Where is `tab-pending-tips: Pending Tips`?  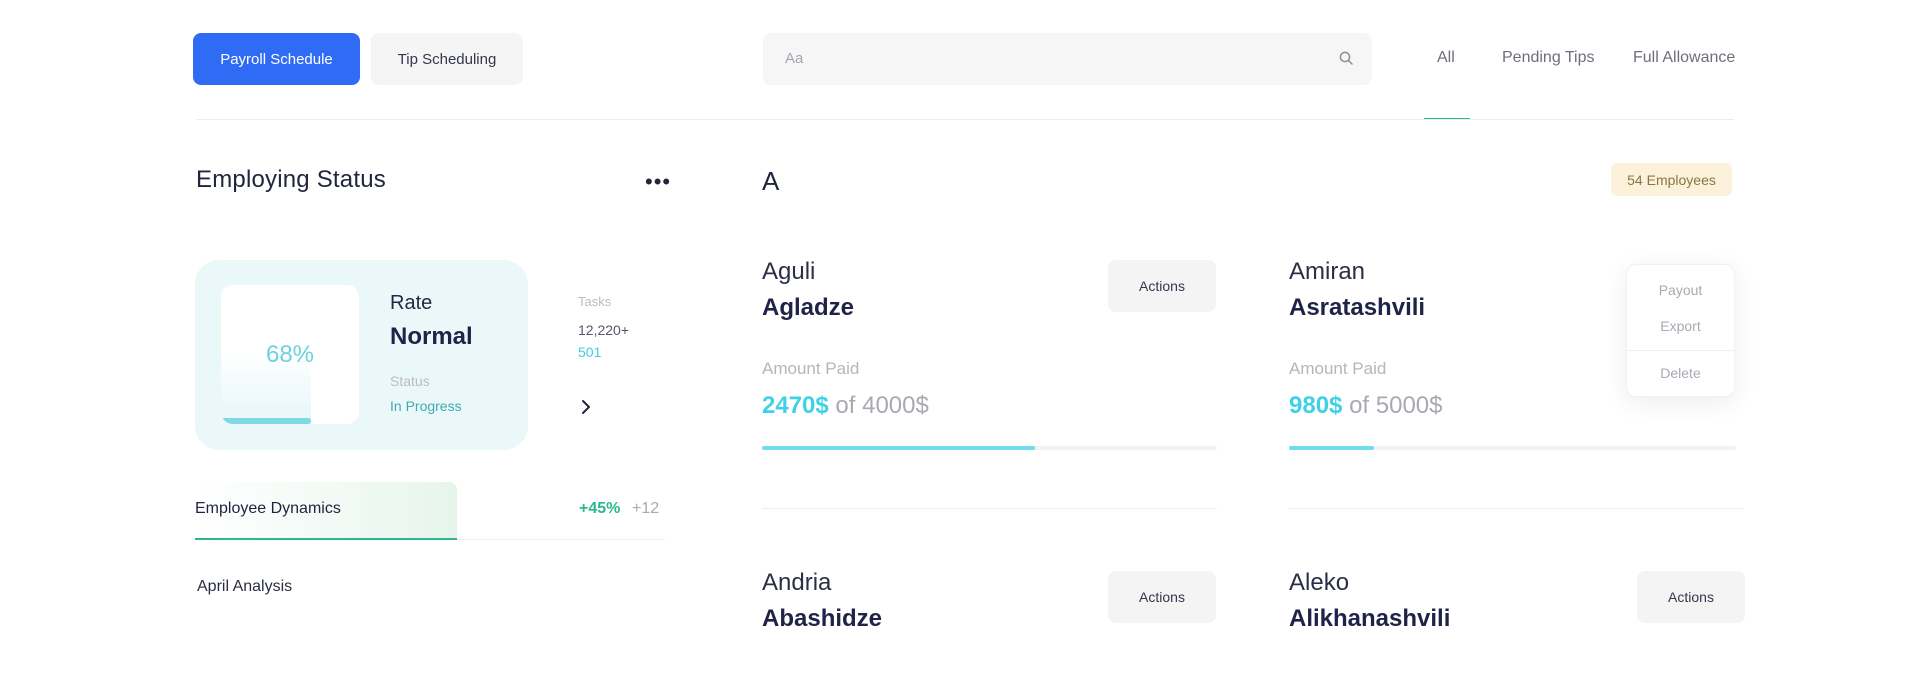 tab-pending-tips: Pending Tips is located at coordinates (1548, 58).